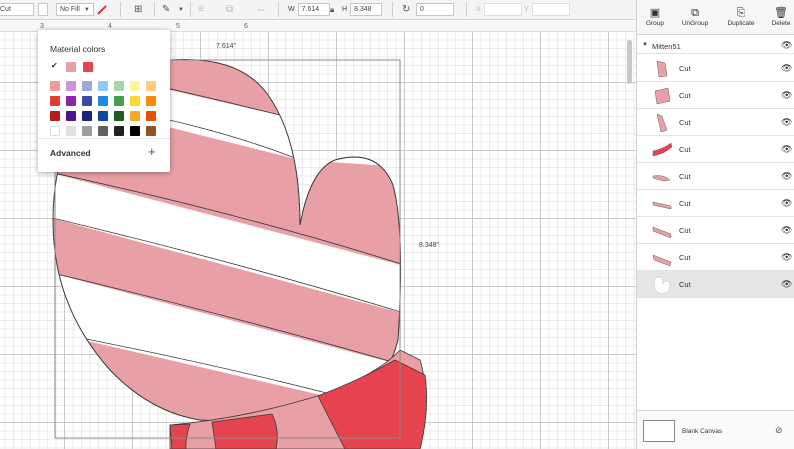  I want to click on group-icon: ▣, so click(655, 13).